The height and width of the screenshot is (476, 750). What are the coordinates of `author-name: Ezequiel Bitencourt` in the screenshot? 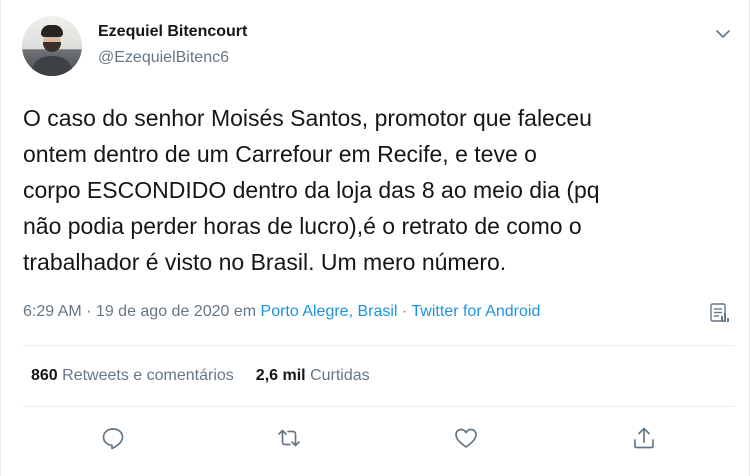 It's located at (172, 32).